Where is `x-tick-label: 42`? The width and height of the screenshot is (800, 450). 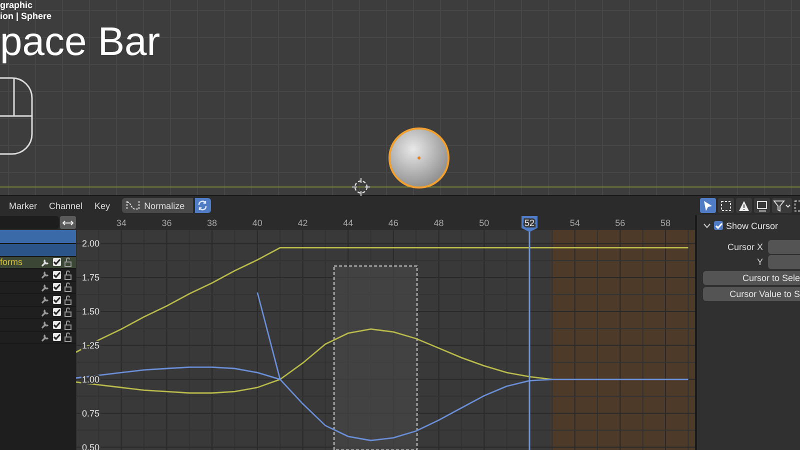 x-tick-label: 42 is located at coordinates (303, 223).